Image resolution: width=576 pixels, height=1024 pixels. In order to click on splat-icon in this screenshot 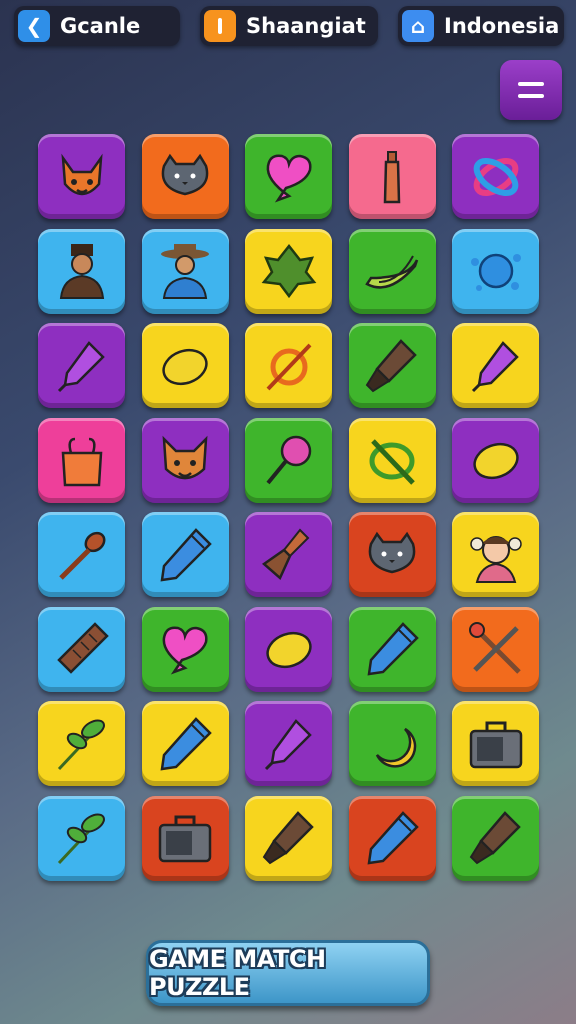, I will do `click(495, 272)`.